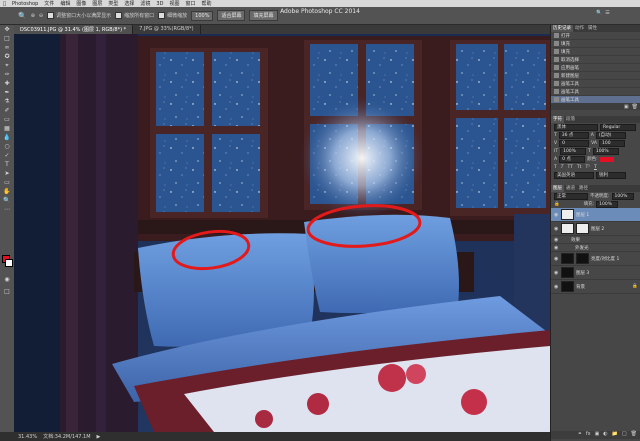 This screenshot has width=640, height=441. I want to click on zoom-level: 31.43%, so click(27, 437).